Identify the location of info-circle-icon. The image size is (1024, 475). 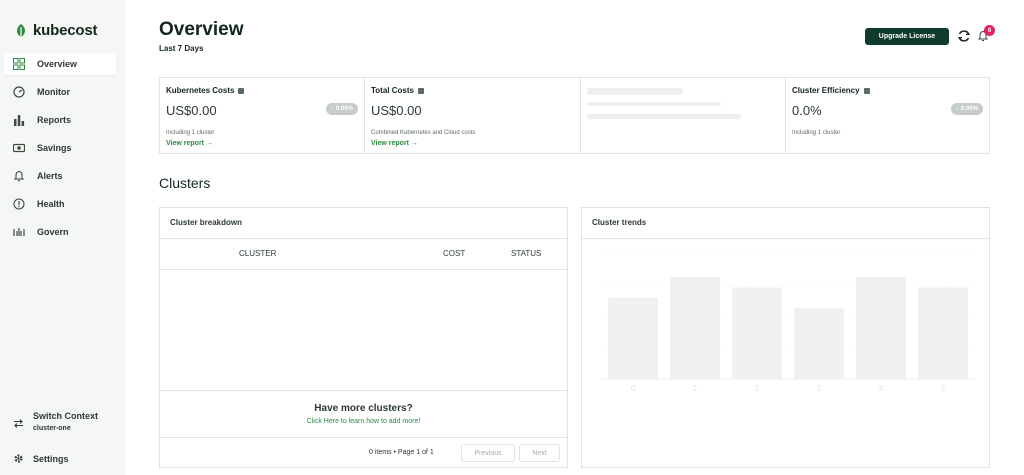
(19, 204).